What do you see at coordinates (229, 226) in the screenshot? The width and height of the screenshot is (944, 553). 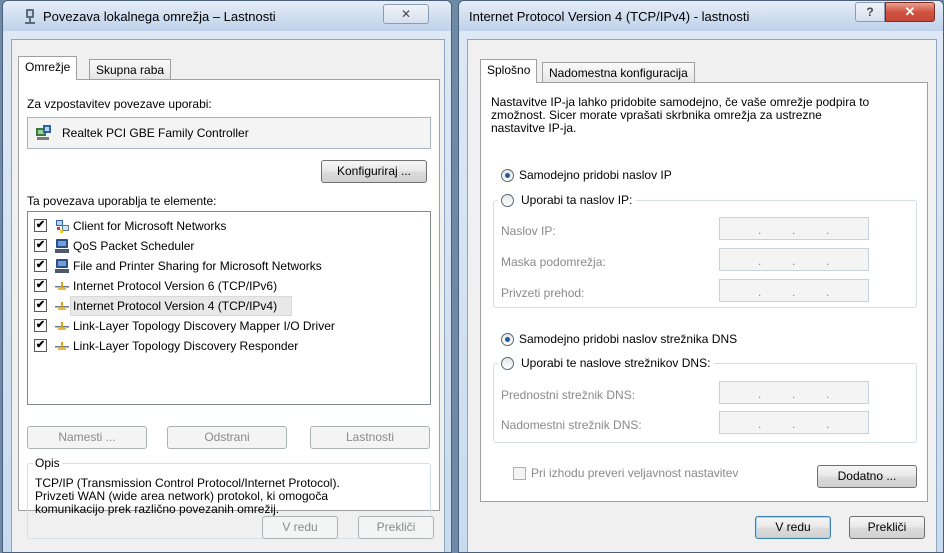 I see `list-item: ✔ Client for Microsoft Networks` at bounding box center [229, 226].